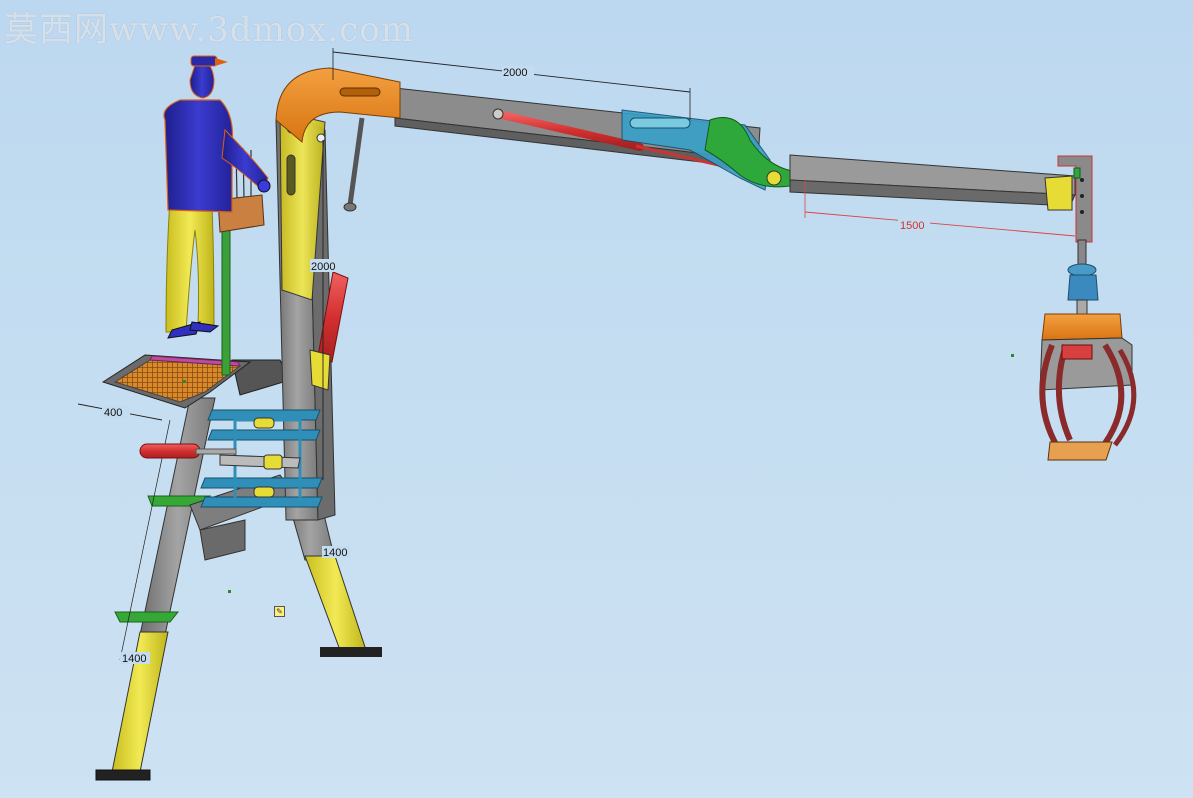 The height and width of the screenshot is (798, 1193). Describe the element at coordinates (113, 413) in the screenshot. I see `dim-label-platform: 400` at that location.